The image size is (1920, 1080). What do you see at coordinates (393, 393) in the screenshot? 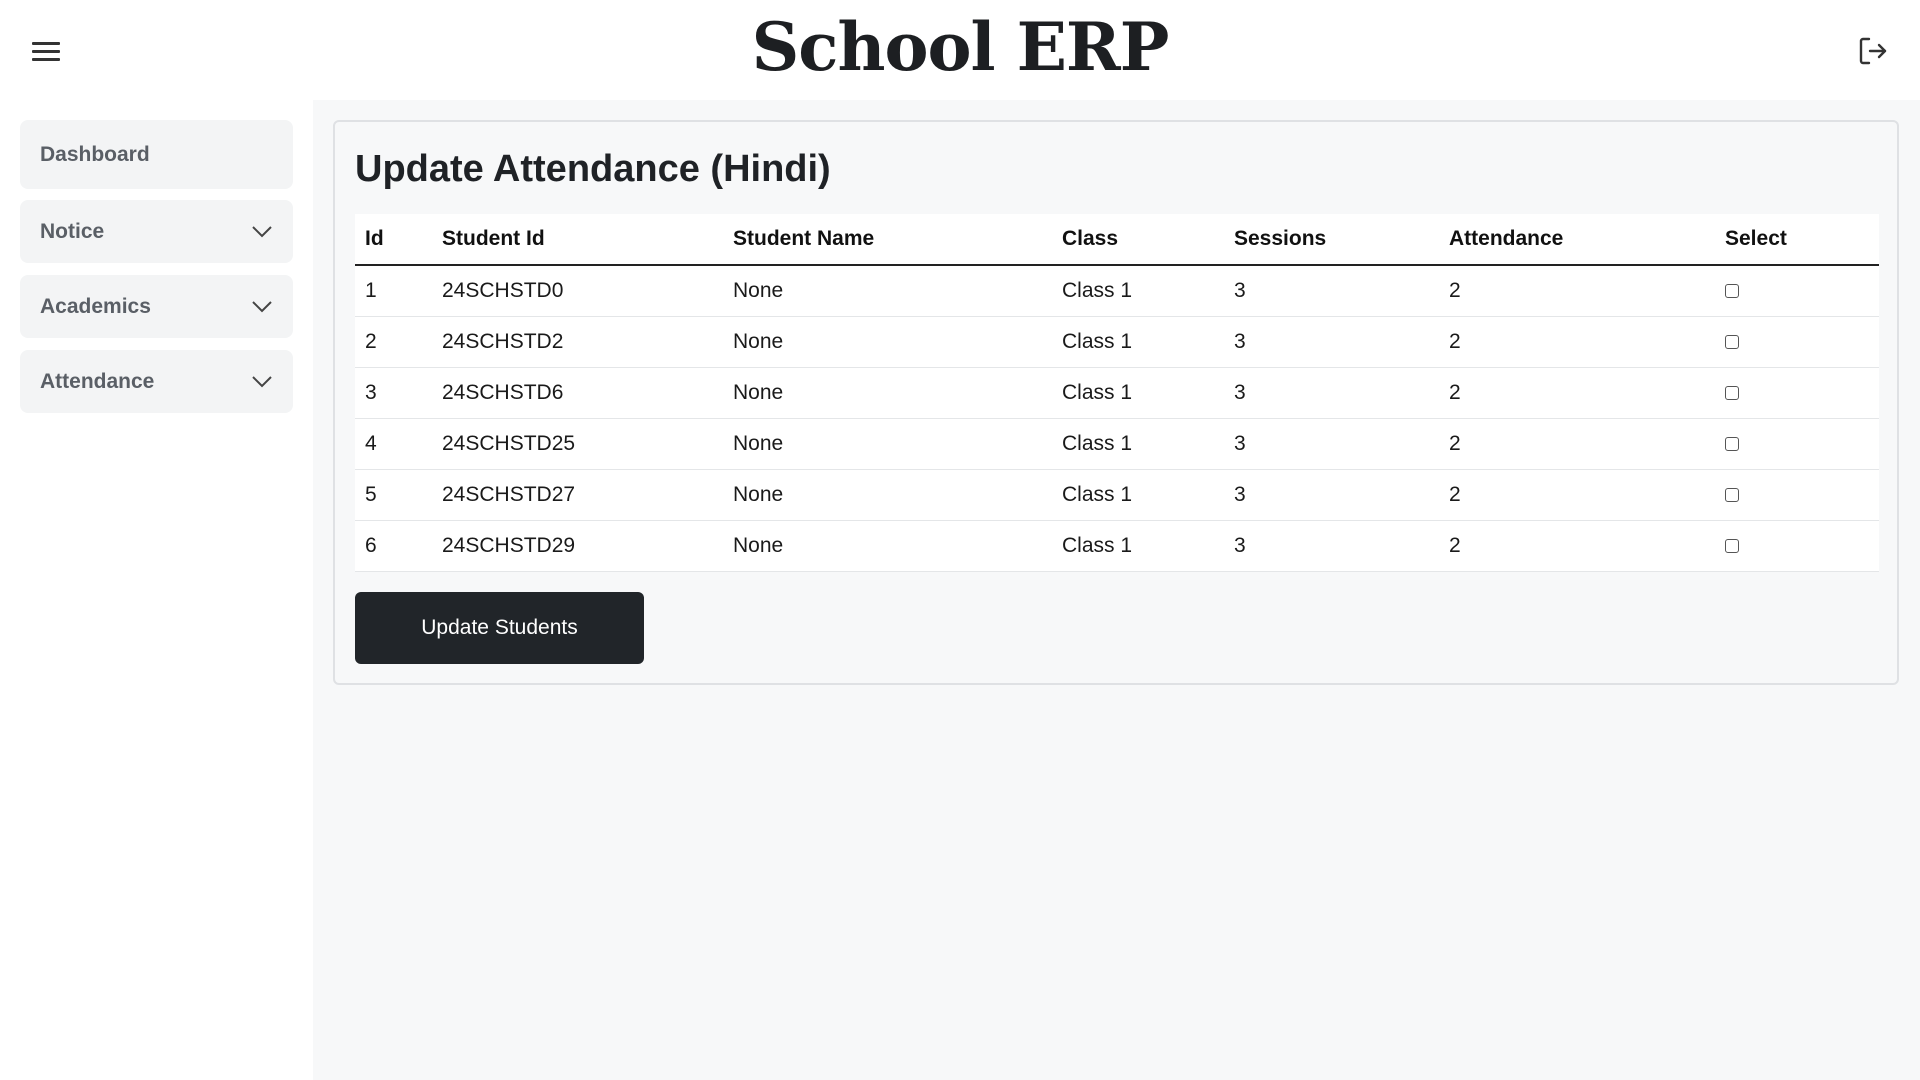
I see `cell-id: 3` at bounding box center [393, 393].